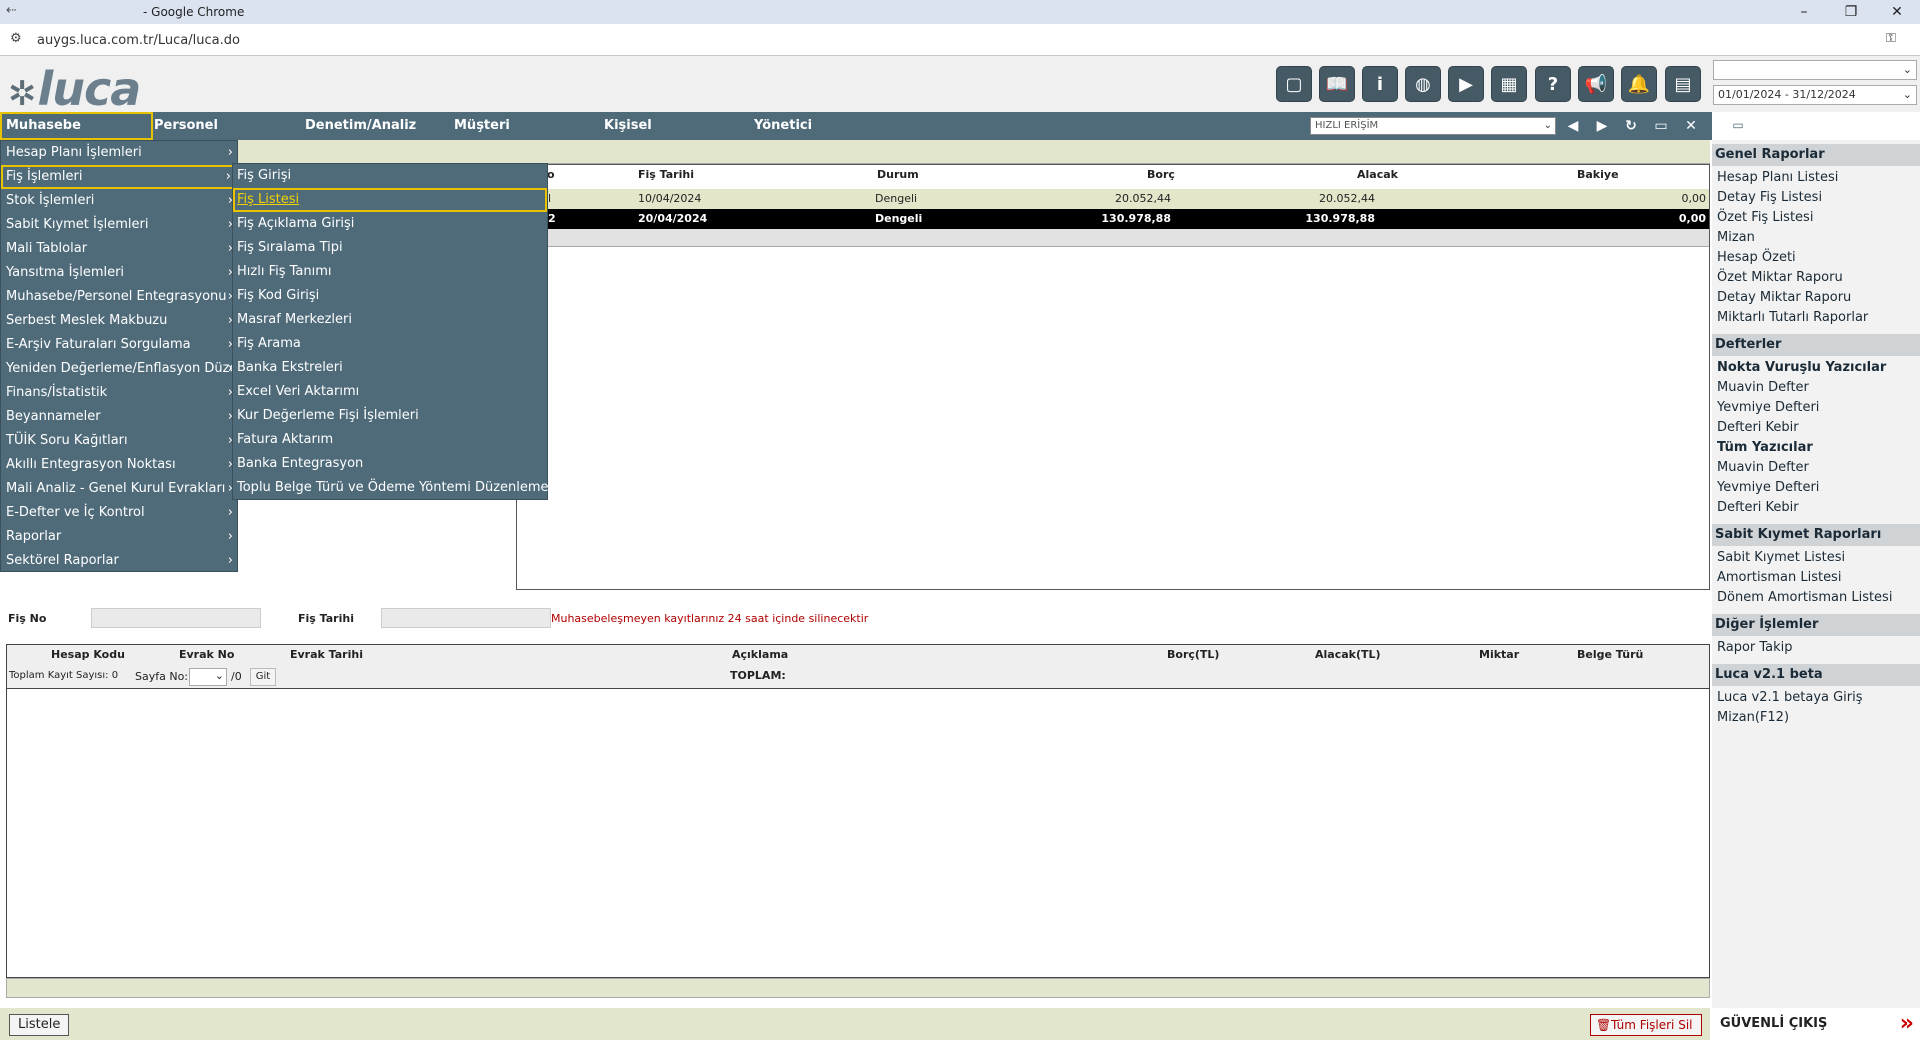 The image size is (1920, 1040). Describe the element at coordinates (119, 537) in the screenshot. I see `menu-item: Raporlar ›` at that location.